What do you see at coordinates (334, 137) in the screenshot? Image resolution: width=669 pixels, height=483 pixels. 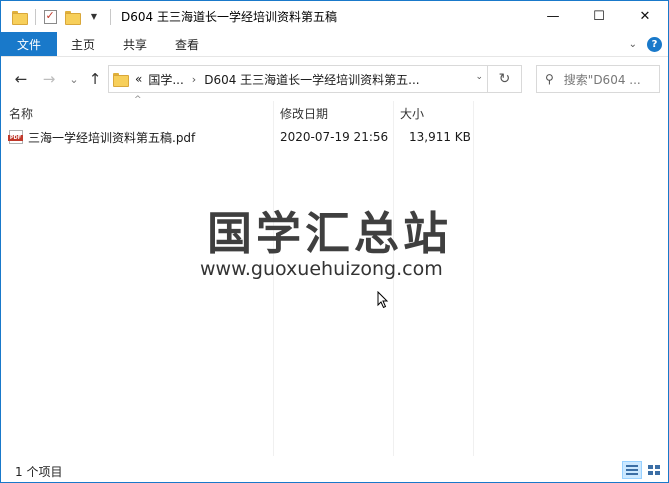 I see `file-date: 2020-07-19 21:56` at bounding box center [334, 137].